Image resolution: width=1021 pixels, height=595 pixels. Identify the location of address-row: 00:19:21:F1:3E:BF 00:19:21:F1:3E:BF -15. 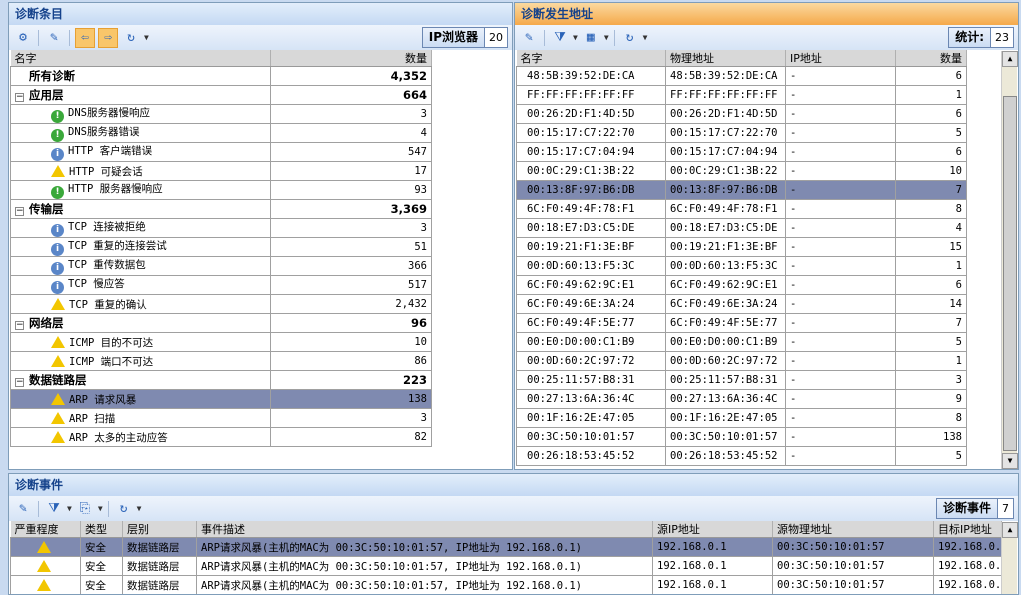
(741, 247).